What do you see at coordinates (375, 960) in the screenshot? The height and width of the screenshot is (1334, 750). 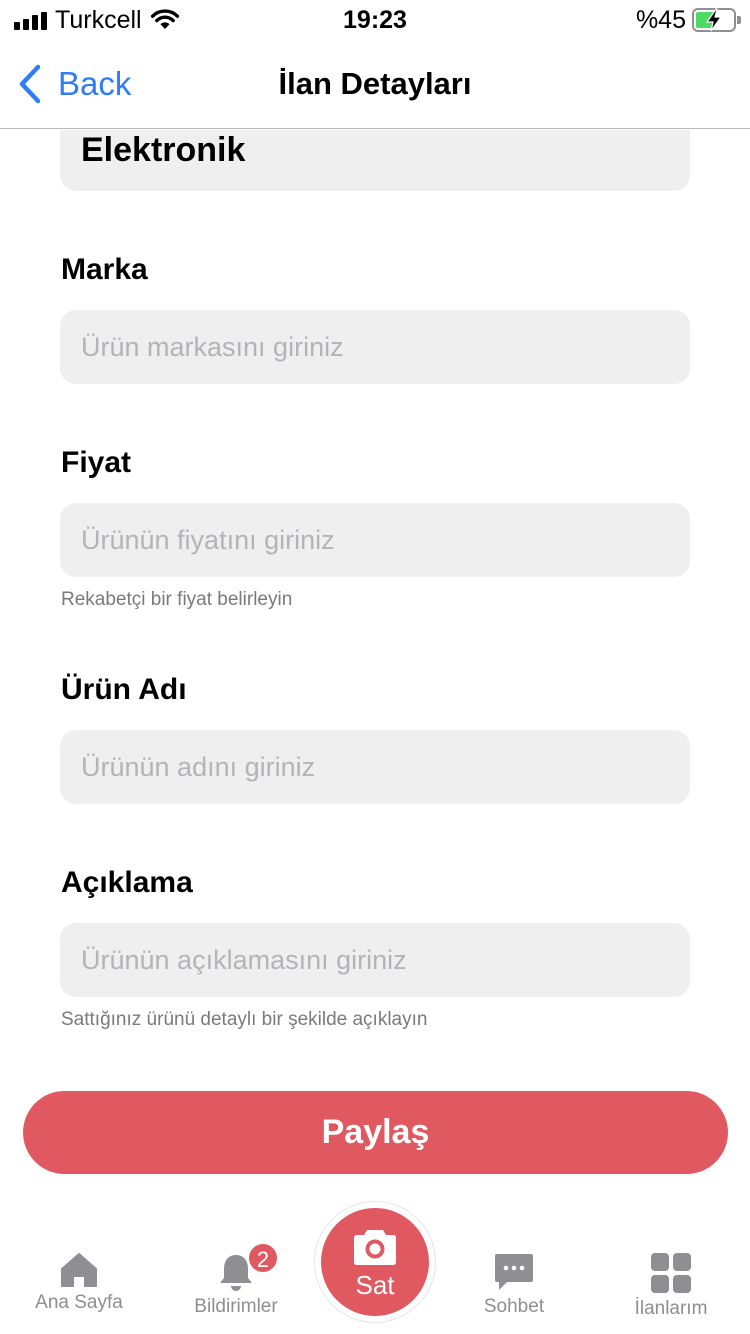 I see `description-input` at bounding box center [375, 960].